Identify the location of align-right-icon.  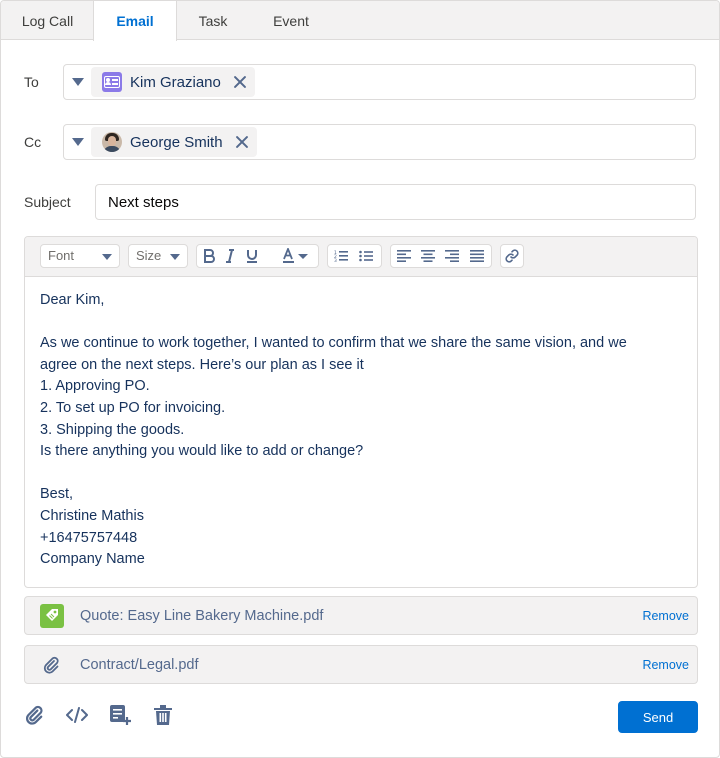
(452, 256).